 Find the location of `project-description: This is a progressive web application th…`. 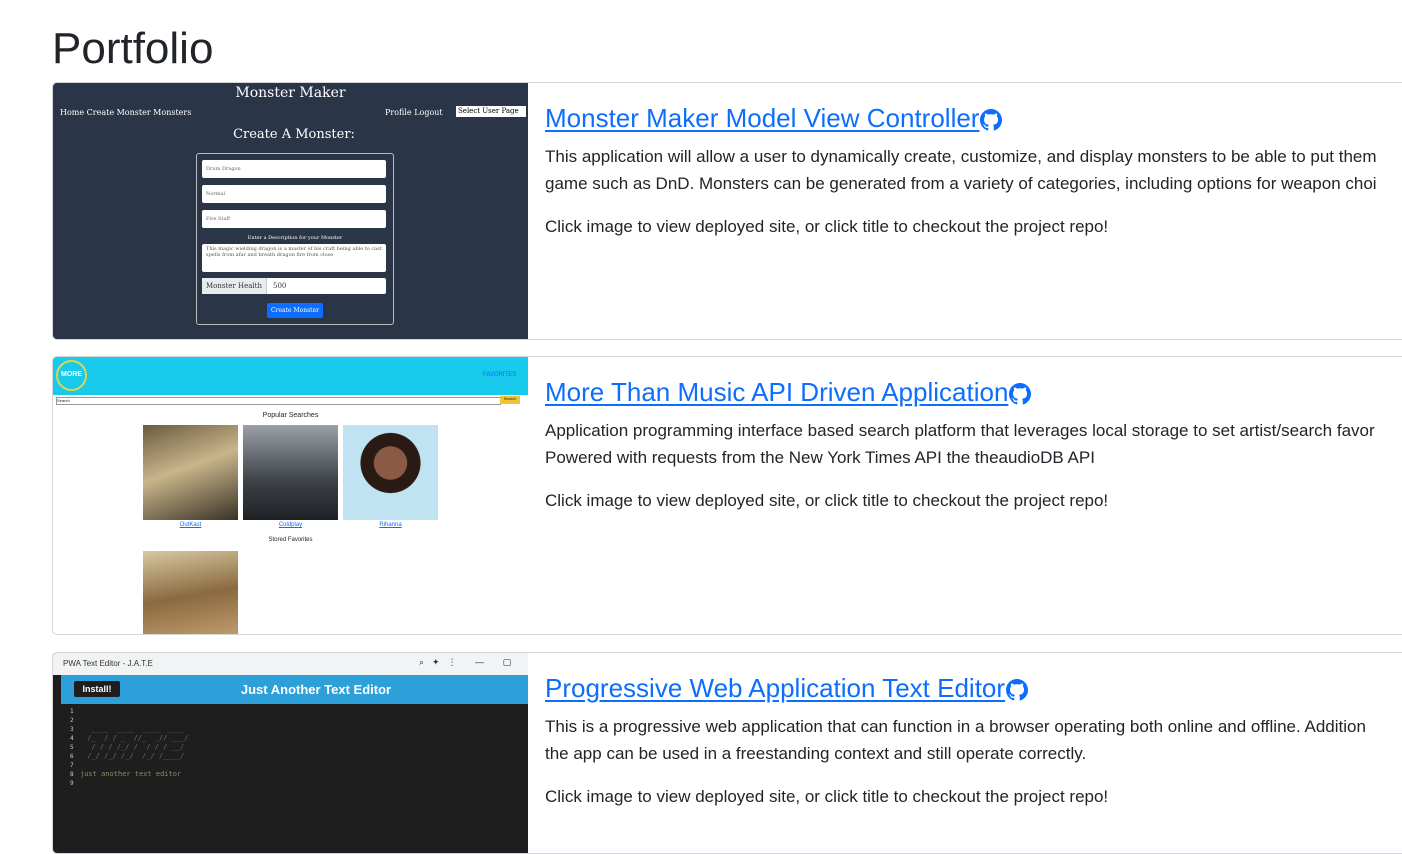

project-description: This is a progressive web application th… is located at coordinates (973, 740).